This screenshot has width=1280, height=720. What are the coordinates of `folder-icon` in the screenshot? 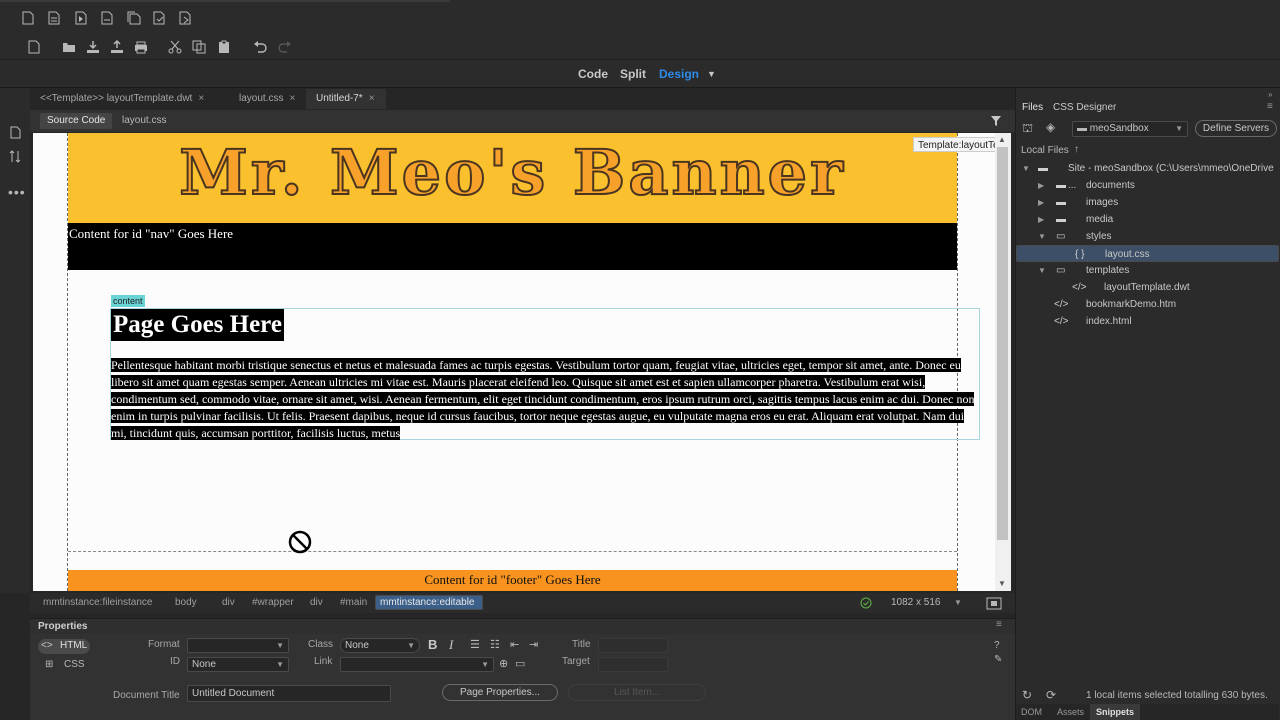 It's located at (69, 47).